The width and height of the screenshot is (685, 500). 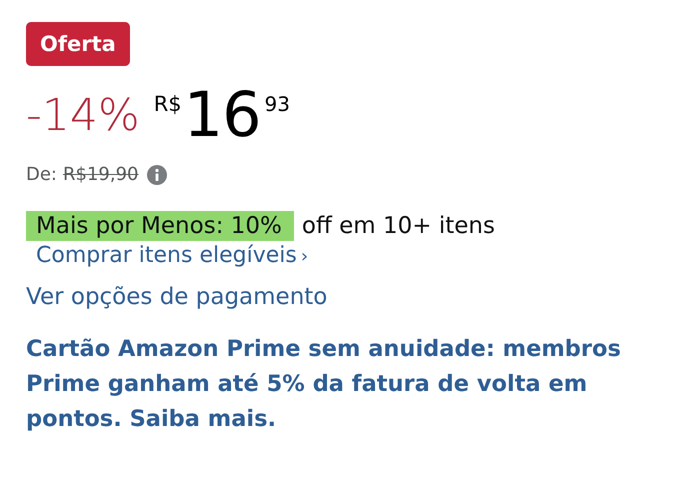 I want to click on price-cents: 93, so click(x=277, y=104).